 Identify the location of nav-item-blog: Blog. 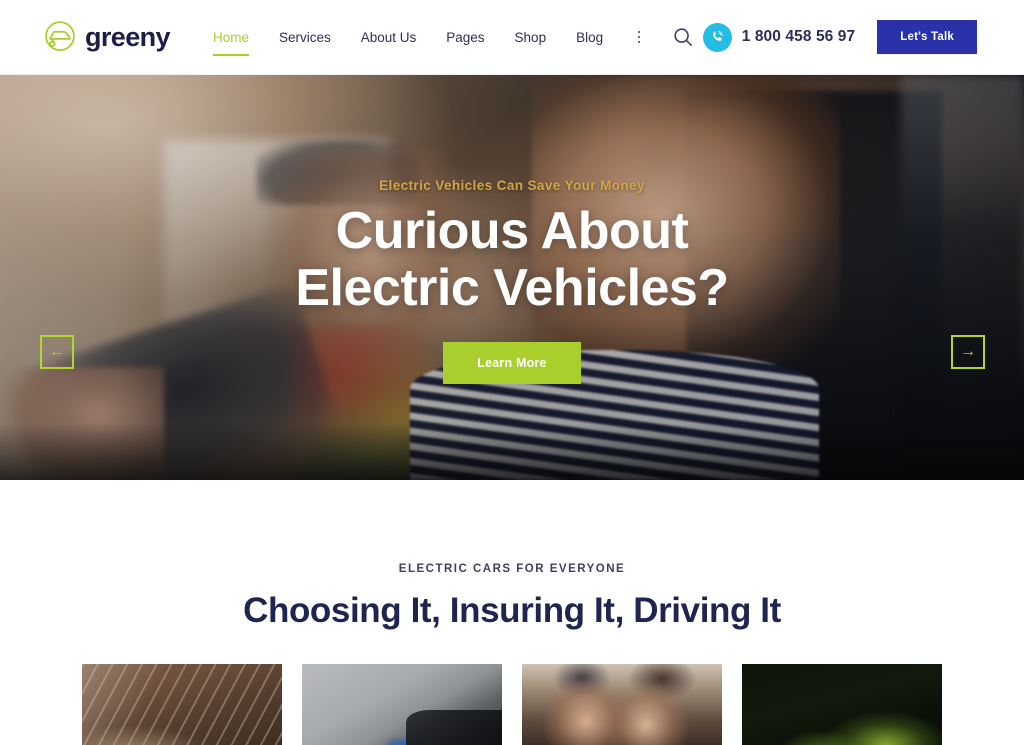
(589, 37).